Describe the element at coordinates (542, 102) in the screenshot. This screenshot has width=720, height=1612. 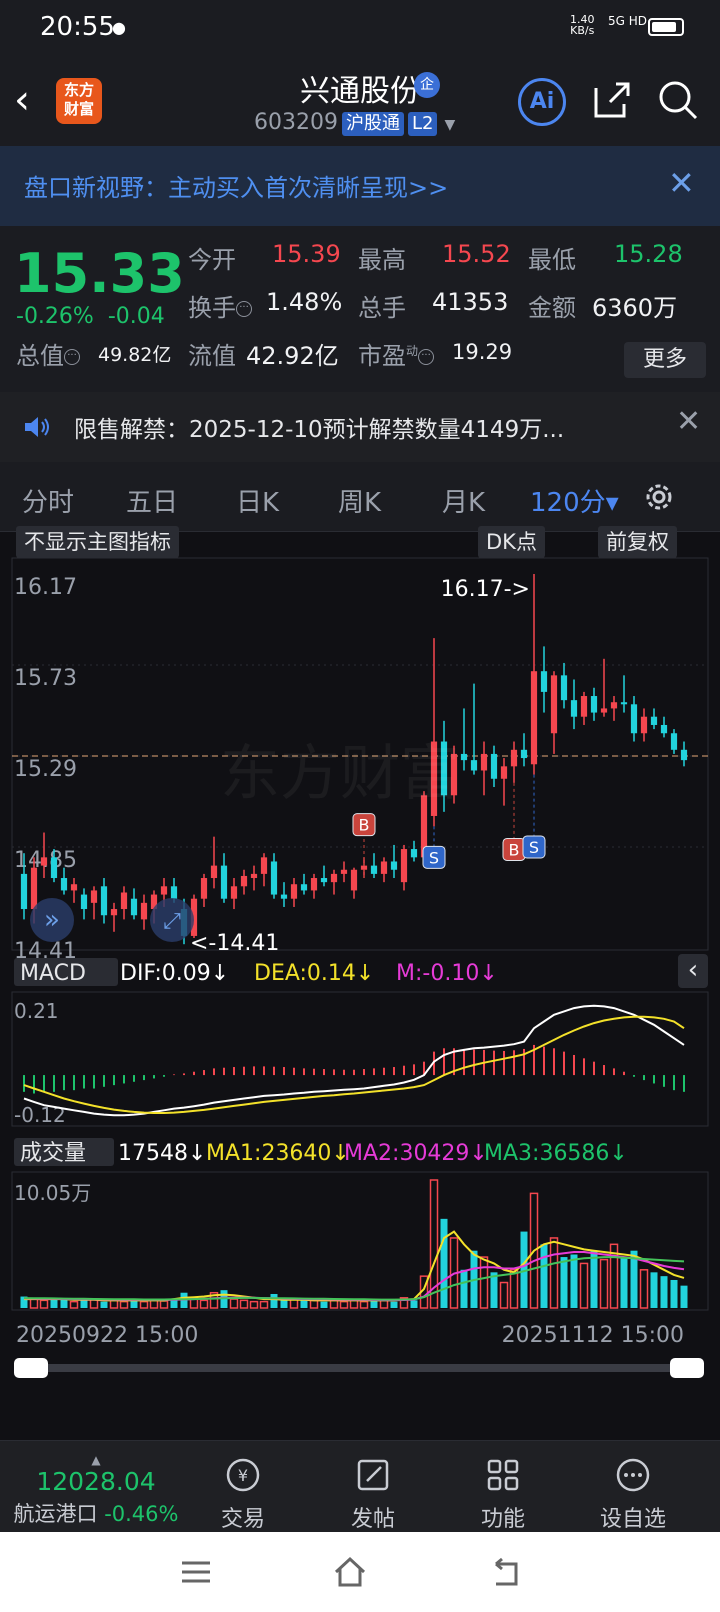
I see `ai-button: Ai` at that location.